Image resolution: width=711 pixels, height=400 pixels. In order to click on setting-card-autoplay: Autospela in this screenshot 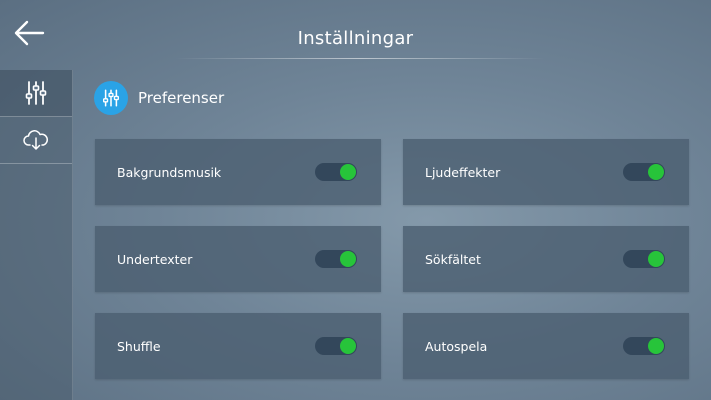, I will do `click(546, 346)`.